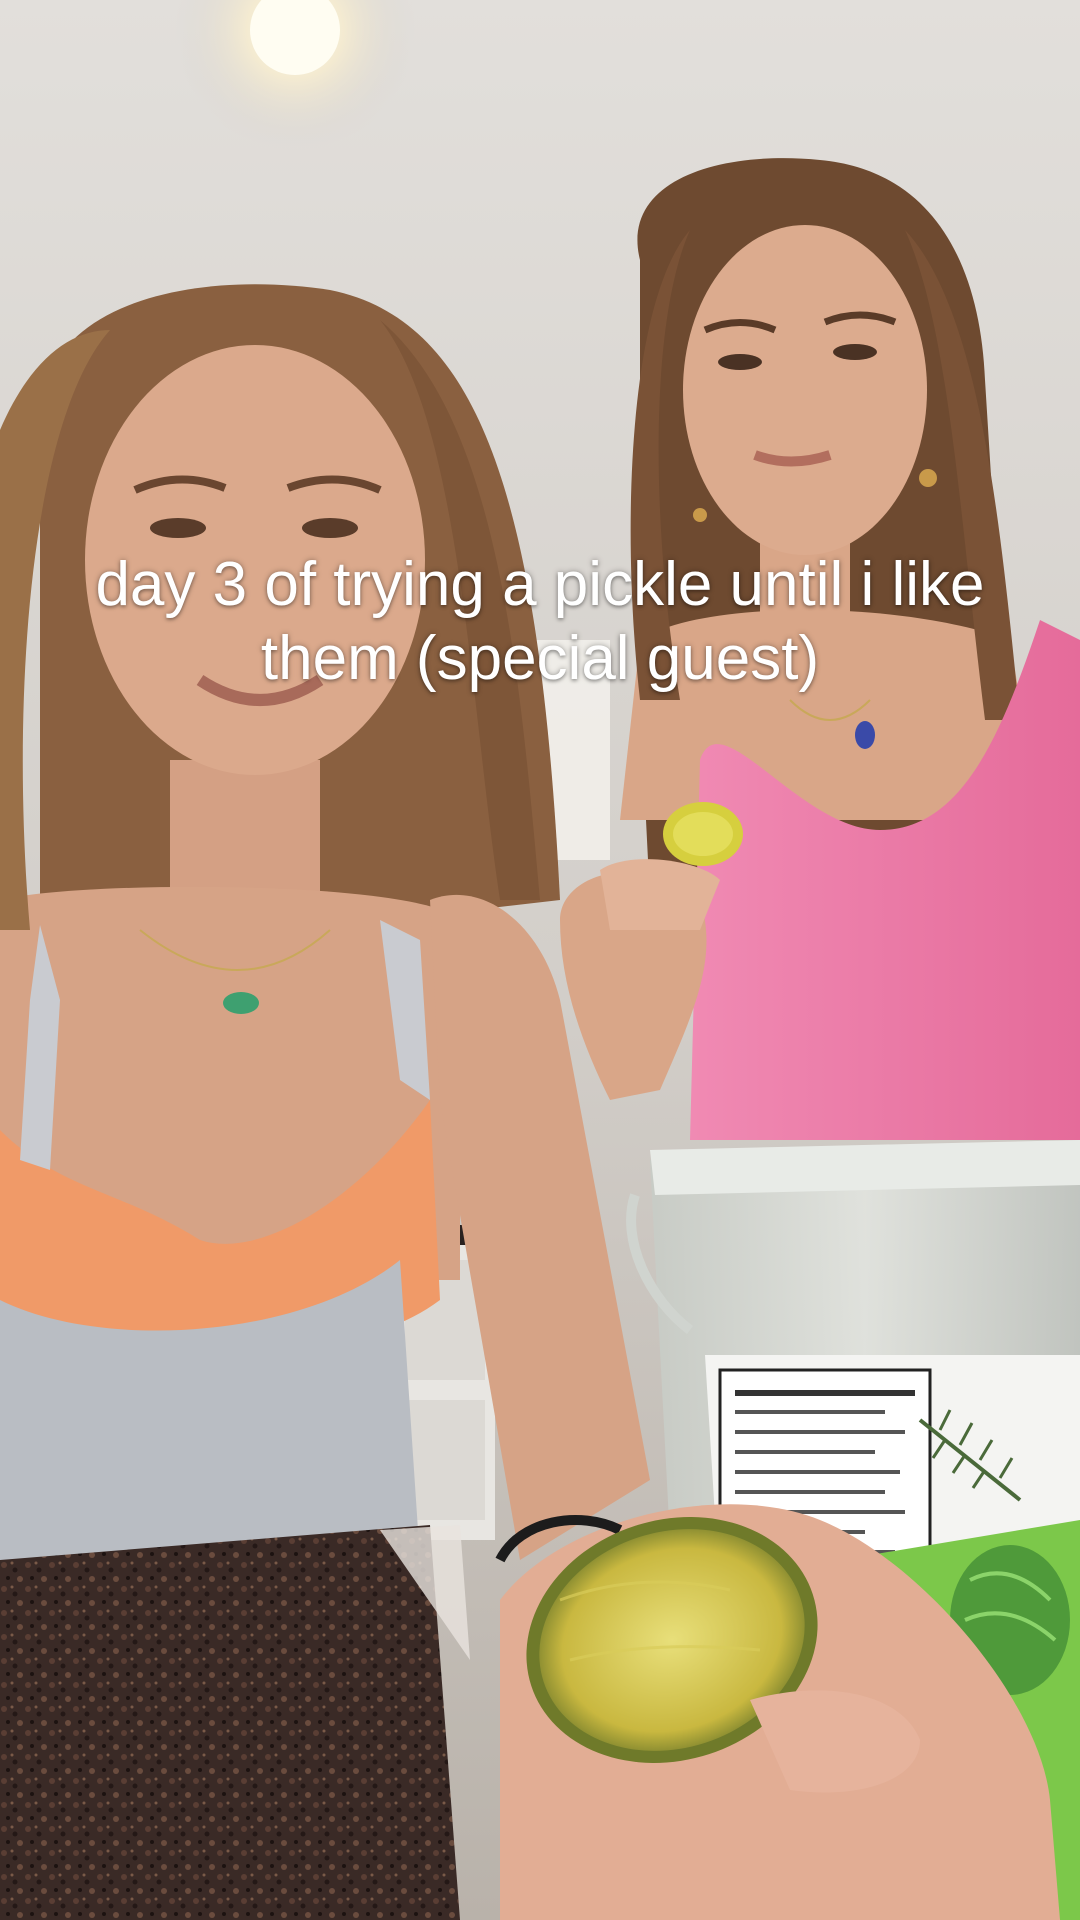  Describe the element at coordinates (230, 1722) in the screenshot. I see `granite-countertop` at that location.